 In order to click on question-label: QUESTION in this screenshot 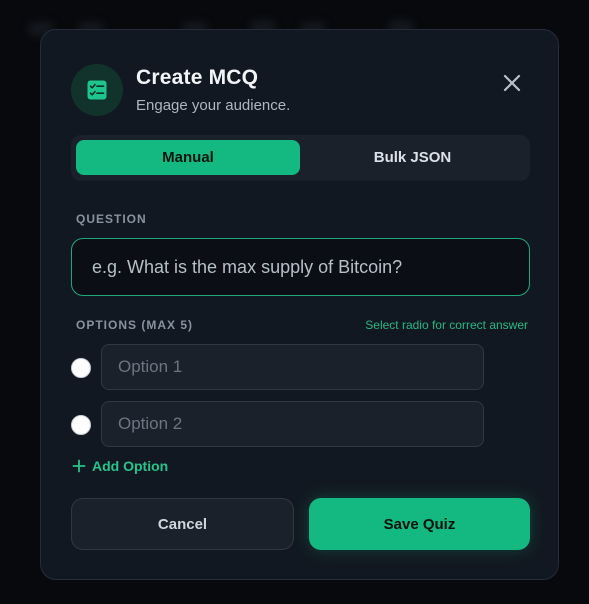, I will do `click(111, 219)`.